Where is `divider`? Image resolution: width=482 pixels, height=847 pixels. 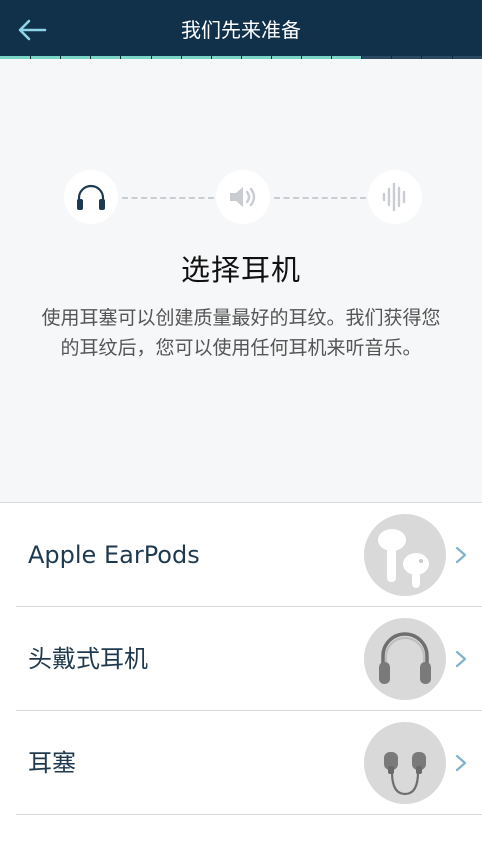 divider is located at coordinates (249, 814).